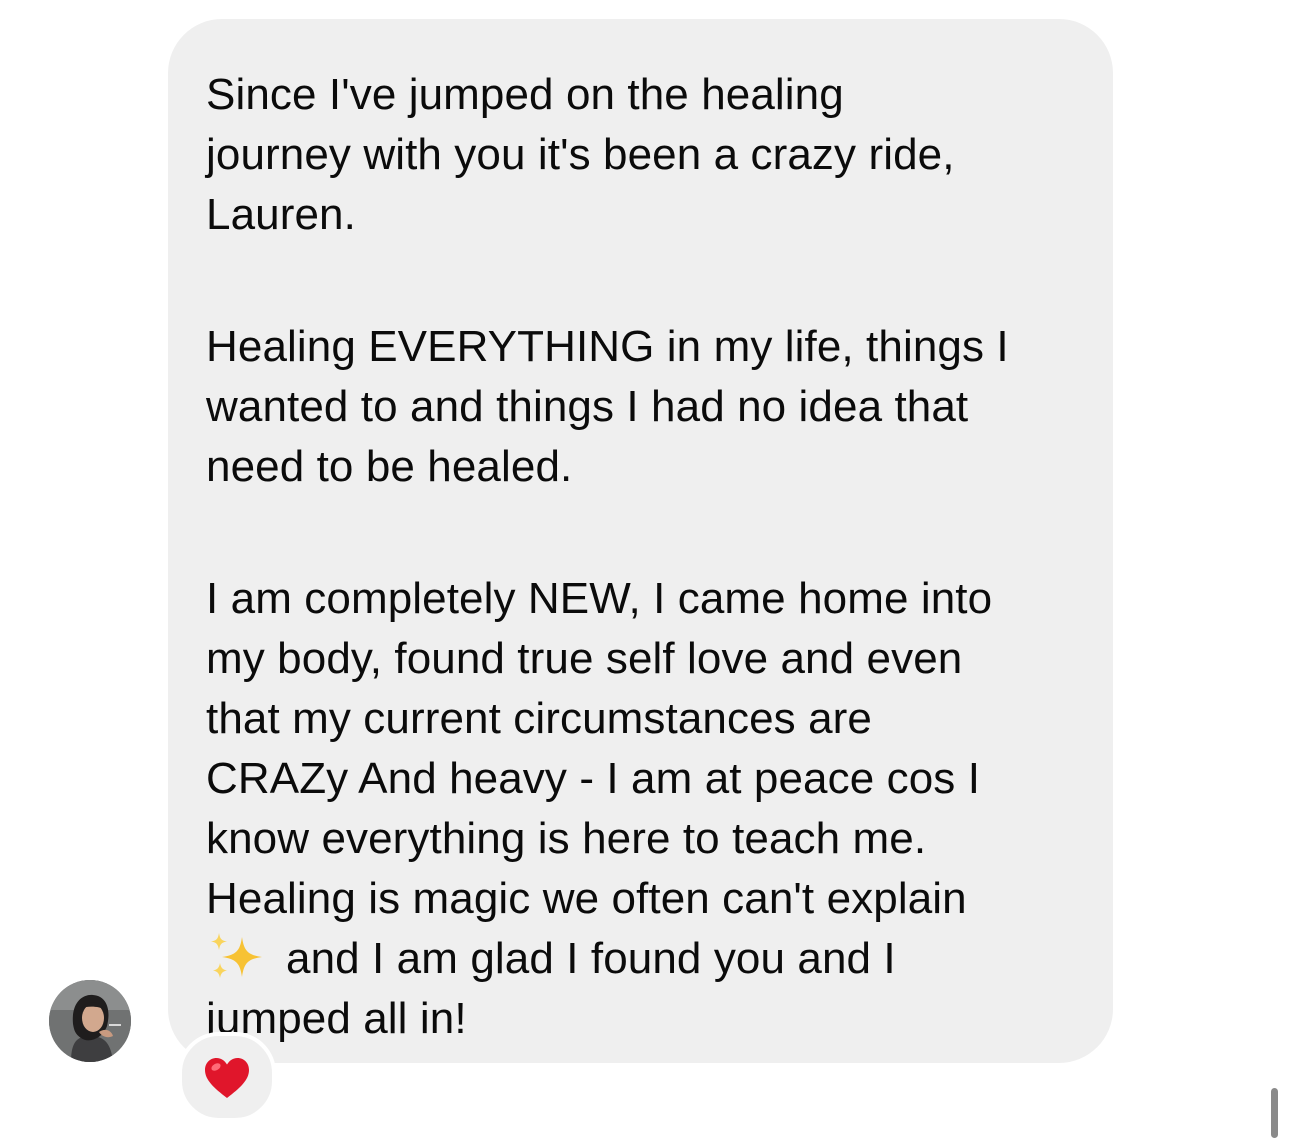  Describe the element at coordinates (566, 838) in the screenshot. I see `message-line: know everything is here to teach me.` at that location.